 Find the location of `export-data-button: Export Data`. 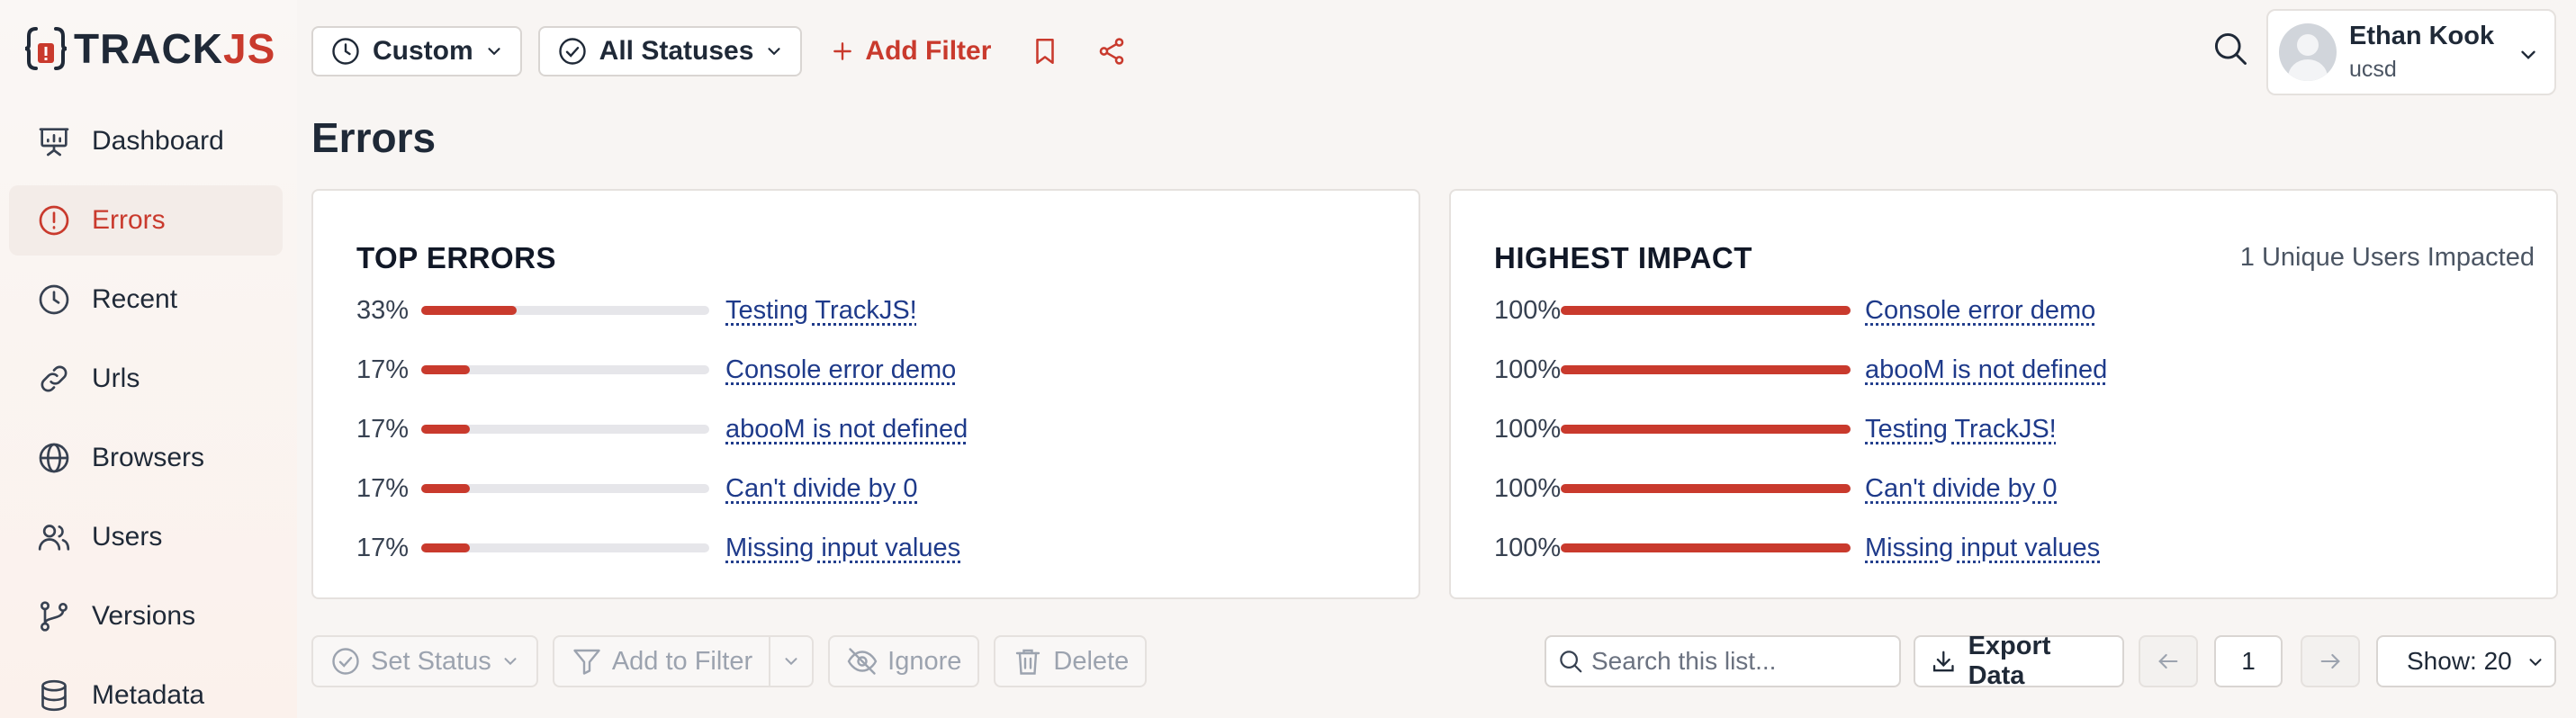

export-data-button: Export Data is located at coordinates (2019, 661).